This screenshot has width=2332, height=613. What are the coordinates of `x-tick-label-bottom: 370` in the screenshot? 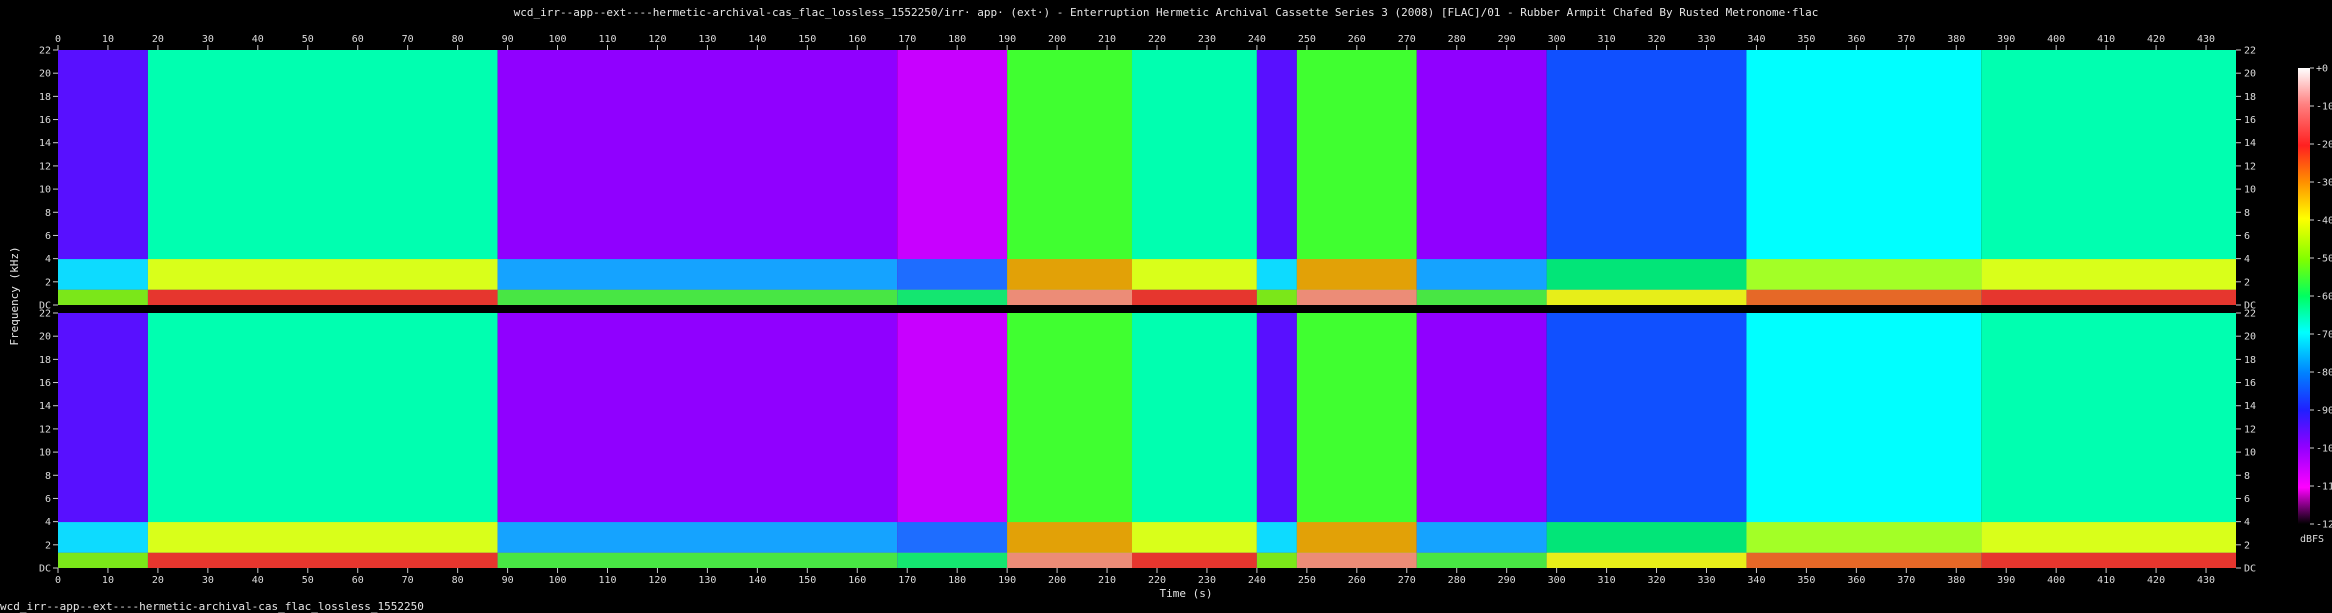 It's located at (1906, 580).